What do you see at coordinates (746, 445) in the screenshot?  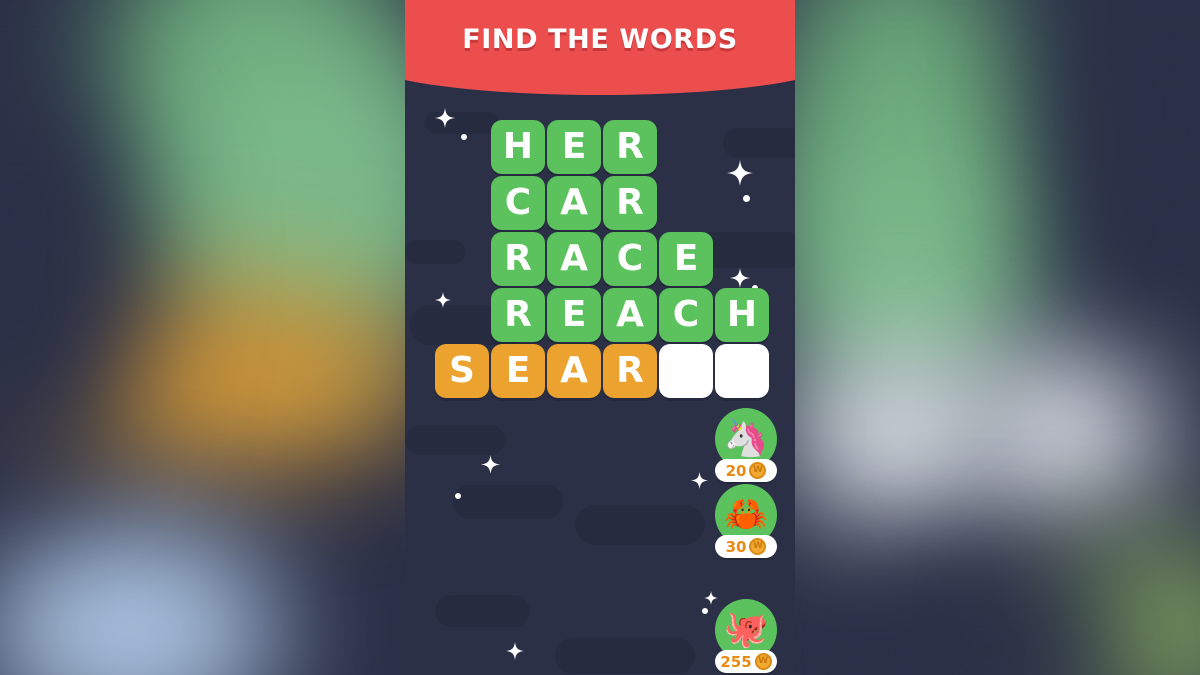 I see `reward-item: 🦄 20 W` at bounding box center [746, 445].